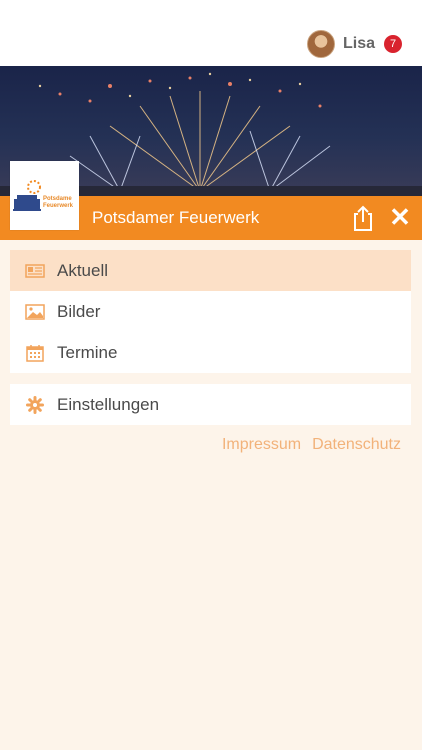  I want to click on menu-item-label: Termine, so click(87, 352).